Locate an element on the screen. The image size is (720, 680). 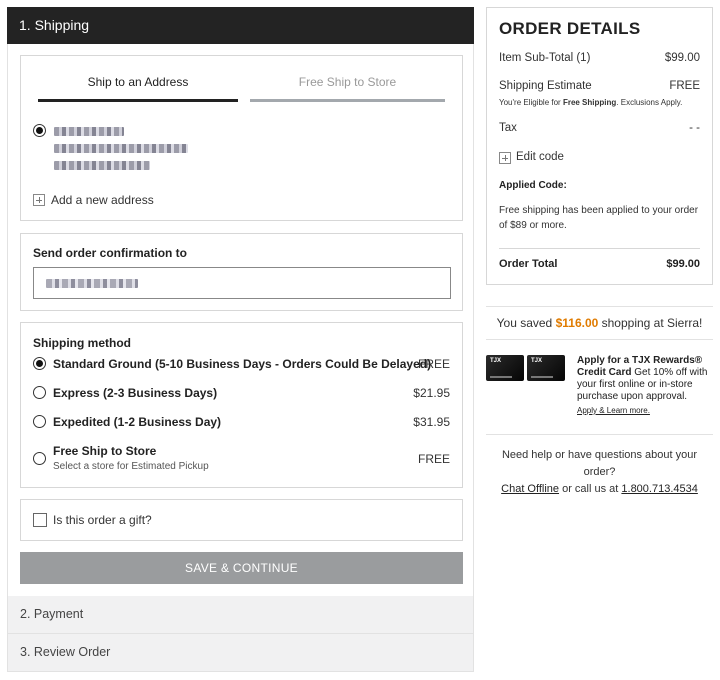
address-tabs: Ship to an Address Free Ship to Store is located at coordinates (242, 79).